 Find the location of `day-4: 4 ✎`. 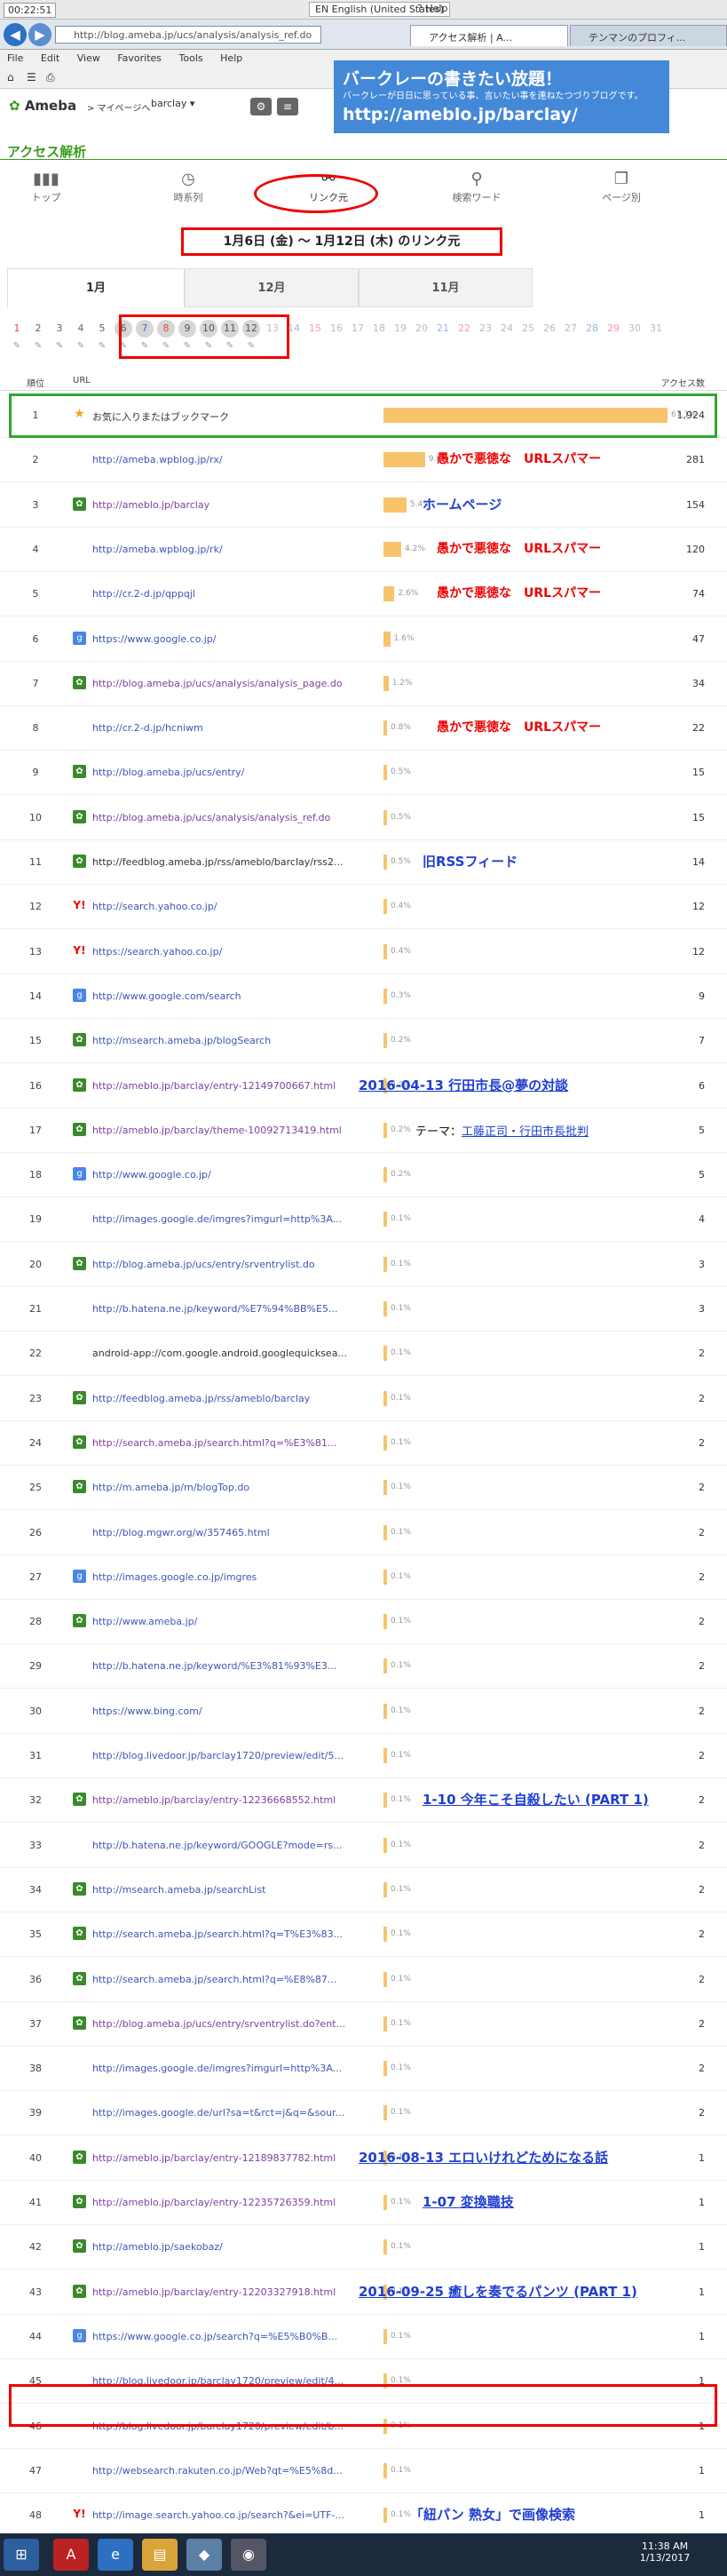

day-4: 4 ✎ is located at coordinates (81, 335).